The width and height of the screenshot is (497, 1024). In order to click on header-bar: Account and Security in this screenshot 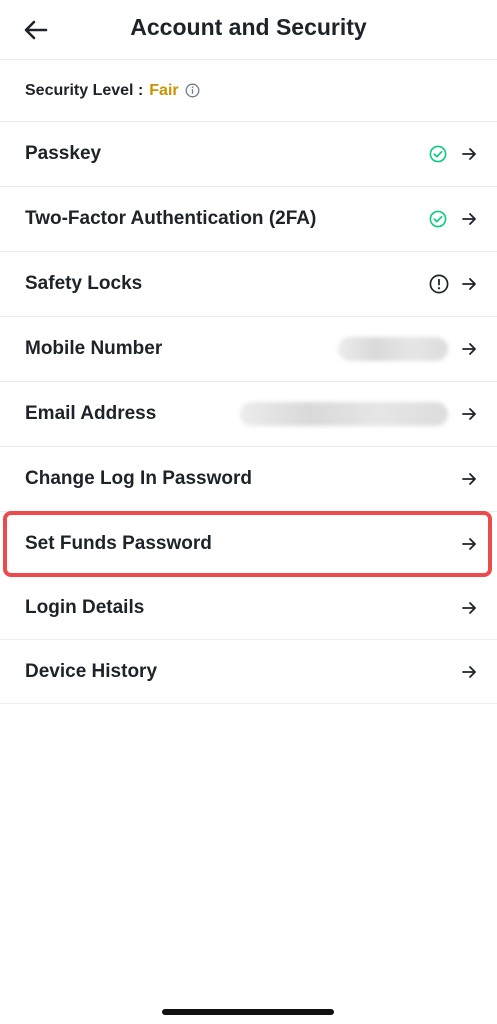, I will do `click(248, 30)`.